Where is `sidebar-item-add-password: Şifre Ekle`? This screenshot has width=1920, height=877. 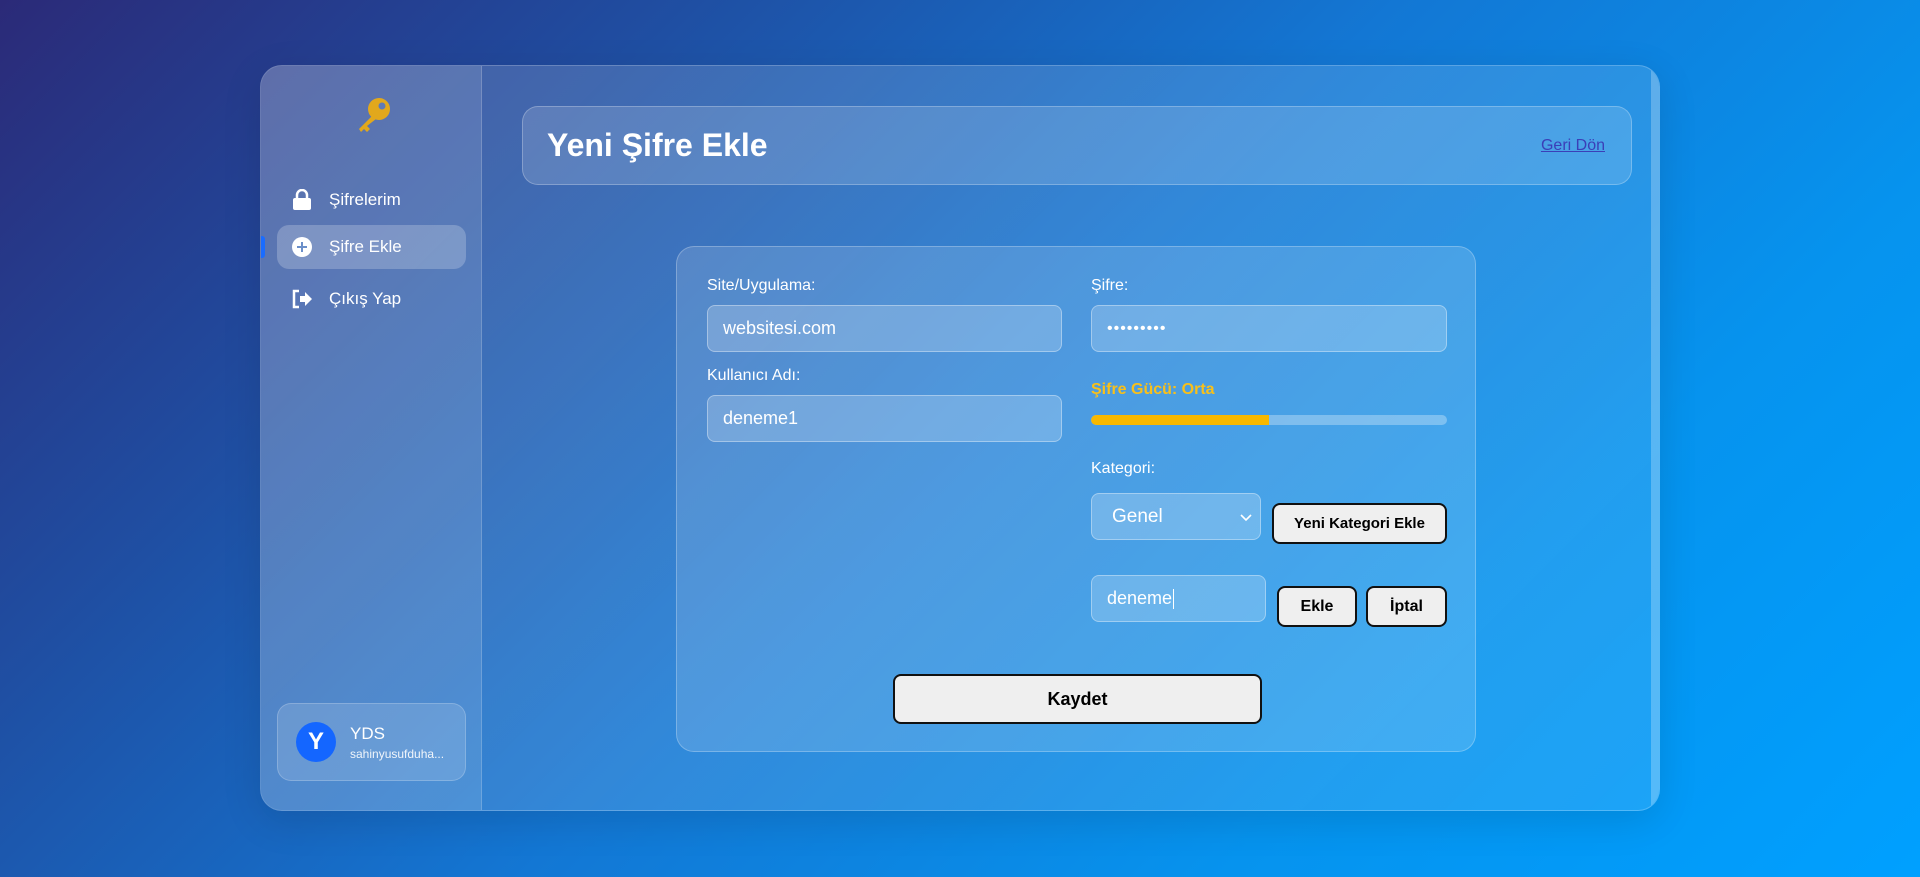 sidebar-item-add-password: Şifre Ekle is located at coordinates (371, 247).